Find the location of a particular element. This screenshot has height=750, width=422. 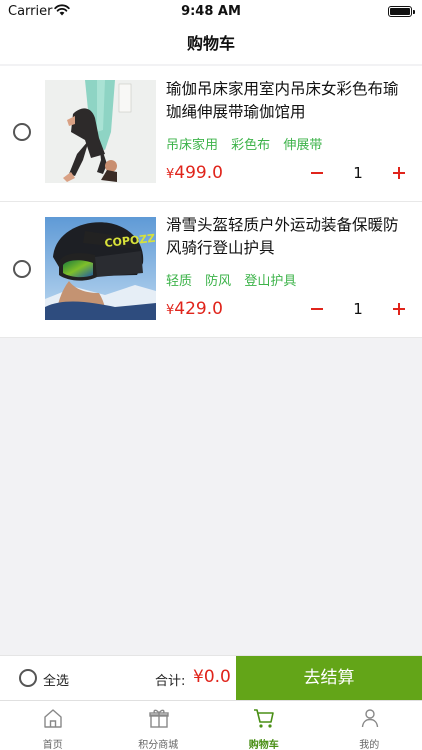

tab-home: 首页 is located at coordinates (53, 725).